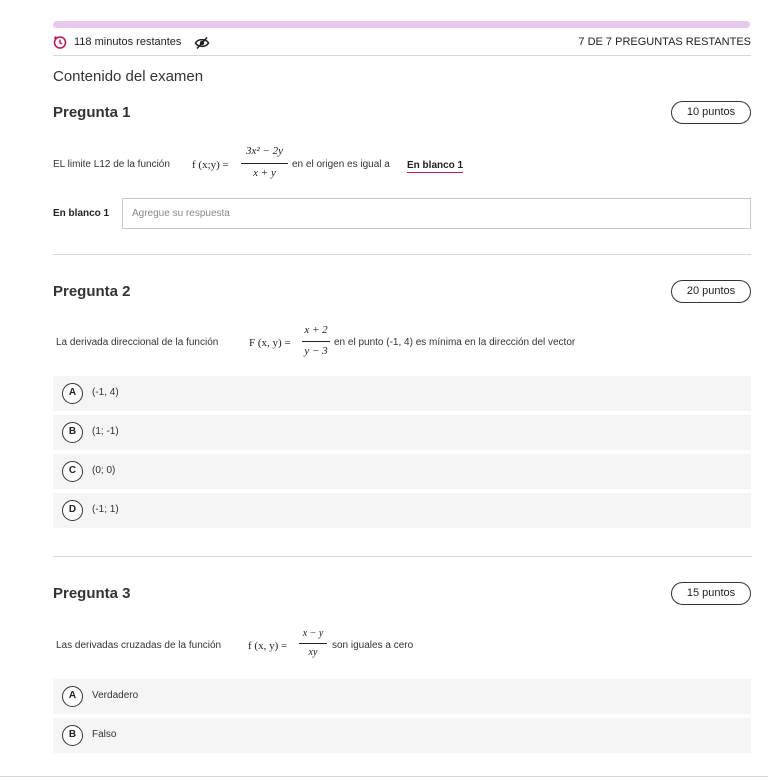 The height and width of the screenshot is (780, 768). I want to click on question-3-numerator: x − y, so click(313, 633).